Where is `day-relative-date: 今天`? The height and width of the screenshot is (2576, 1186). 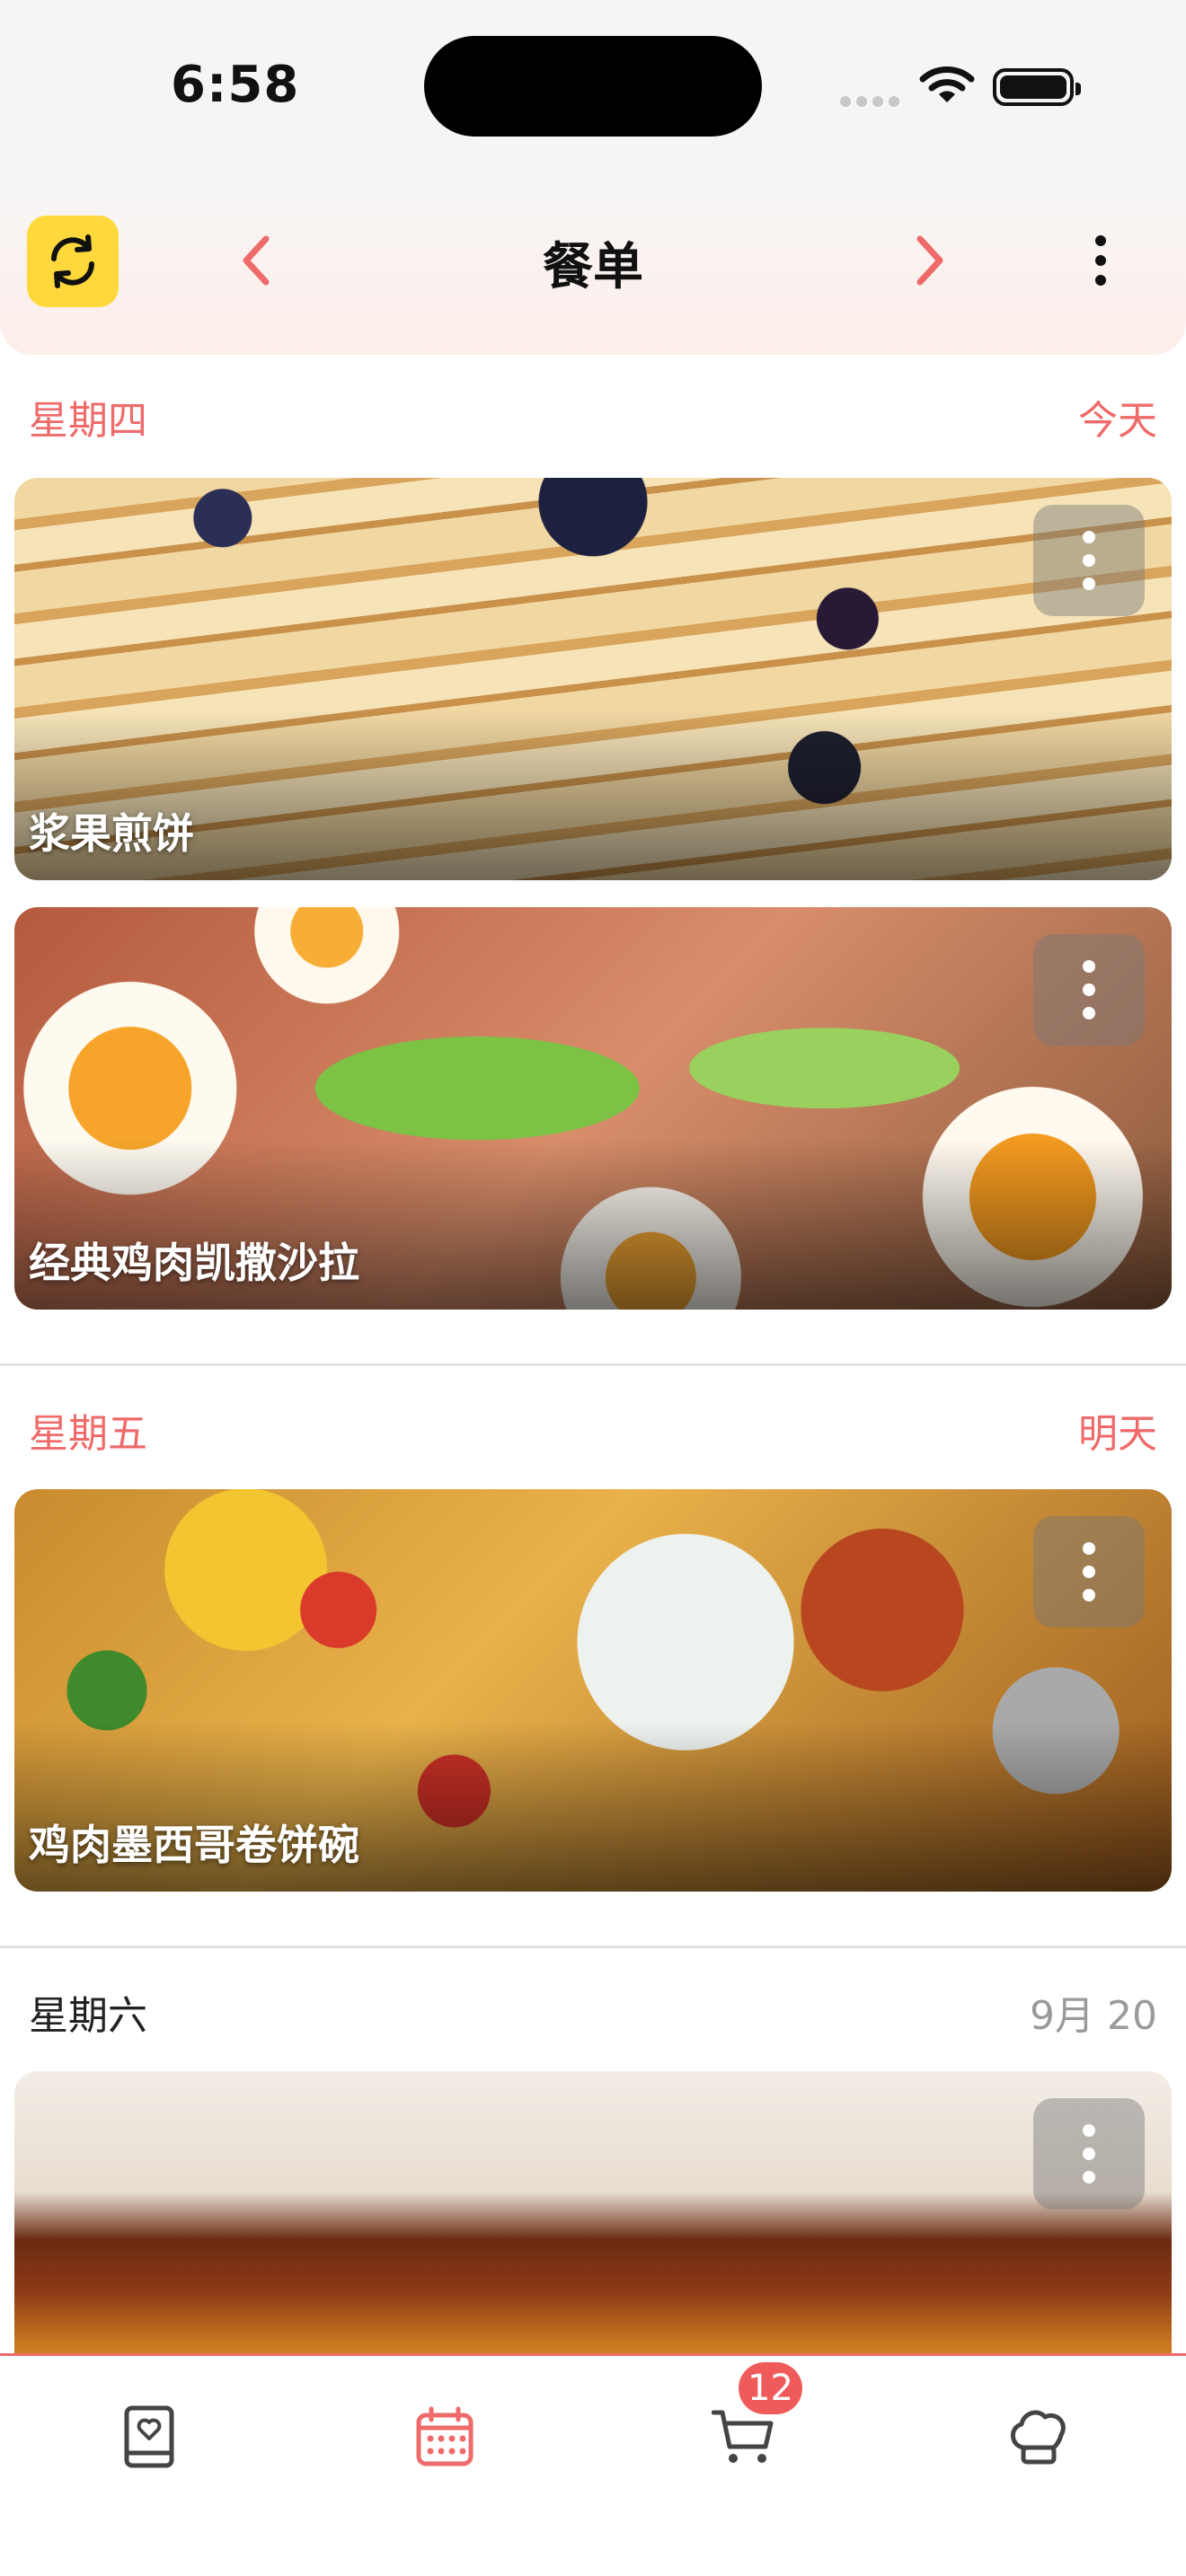
day-relative-date: 今天 is located at coordinates (1117, 421).